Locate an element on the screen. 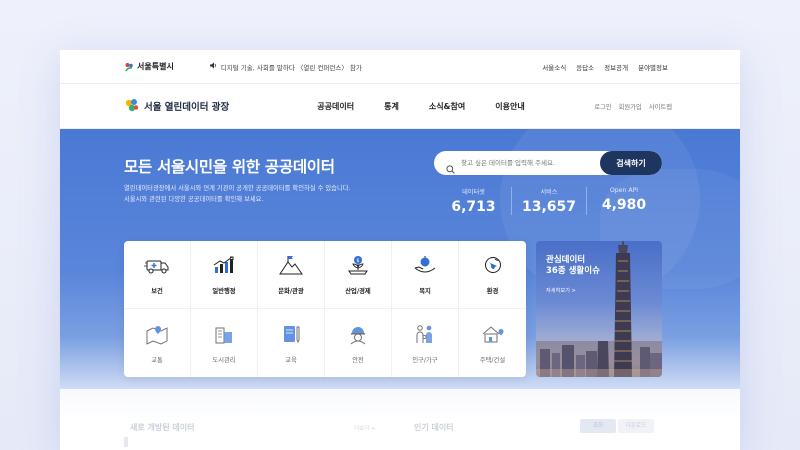 This screenshot has height=450, width=800. category-transport: 교통 is located at coordinates (157, 343).